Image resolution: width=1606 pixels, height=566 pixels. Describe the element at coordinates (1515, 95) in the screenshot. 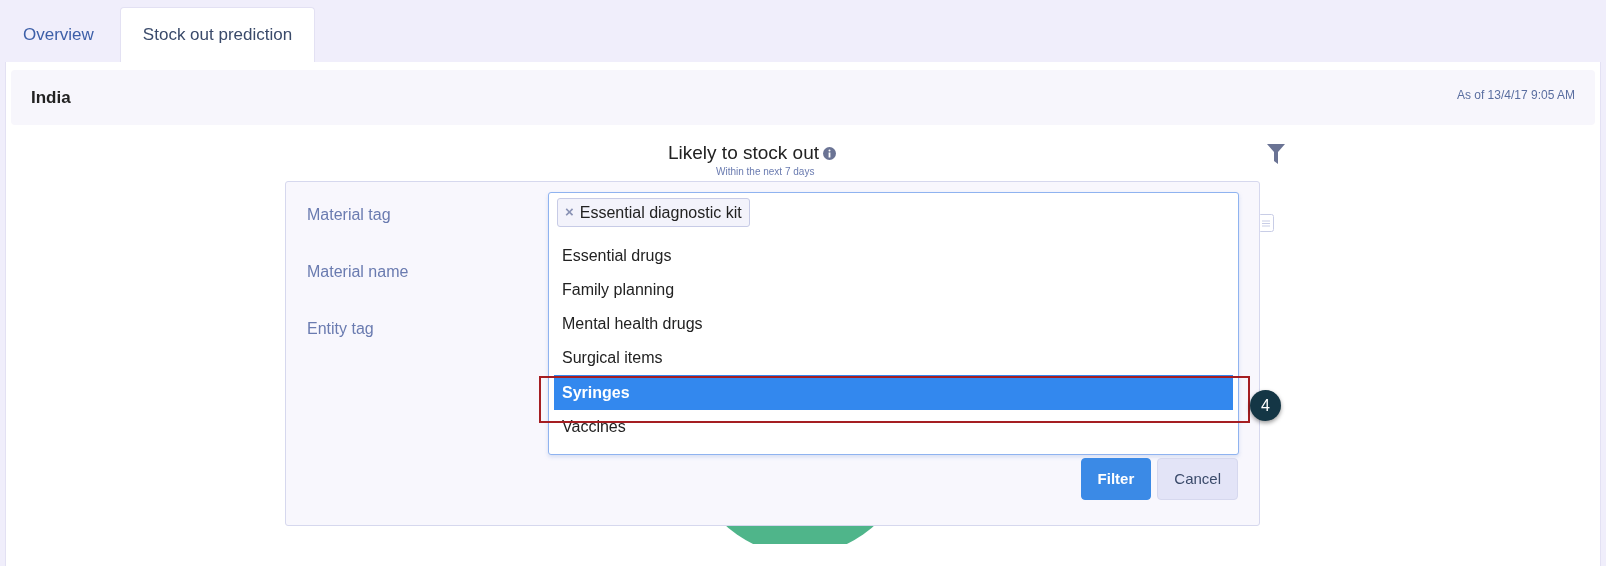

I see `timestamp: As of 13/4/17 9:05 AM` at that location.